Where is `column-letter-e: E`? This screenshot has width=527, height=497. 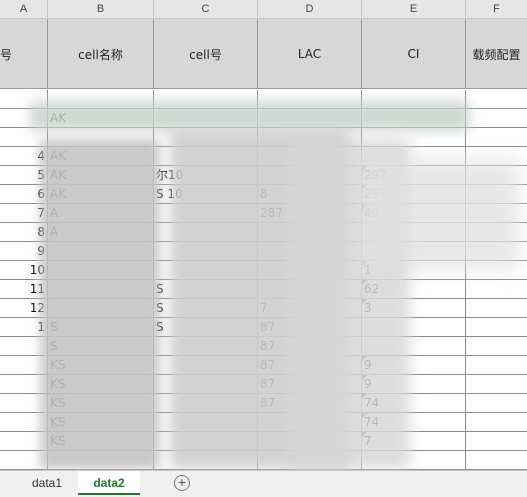 column-letter-e: E is located at coordinates (414, 9).